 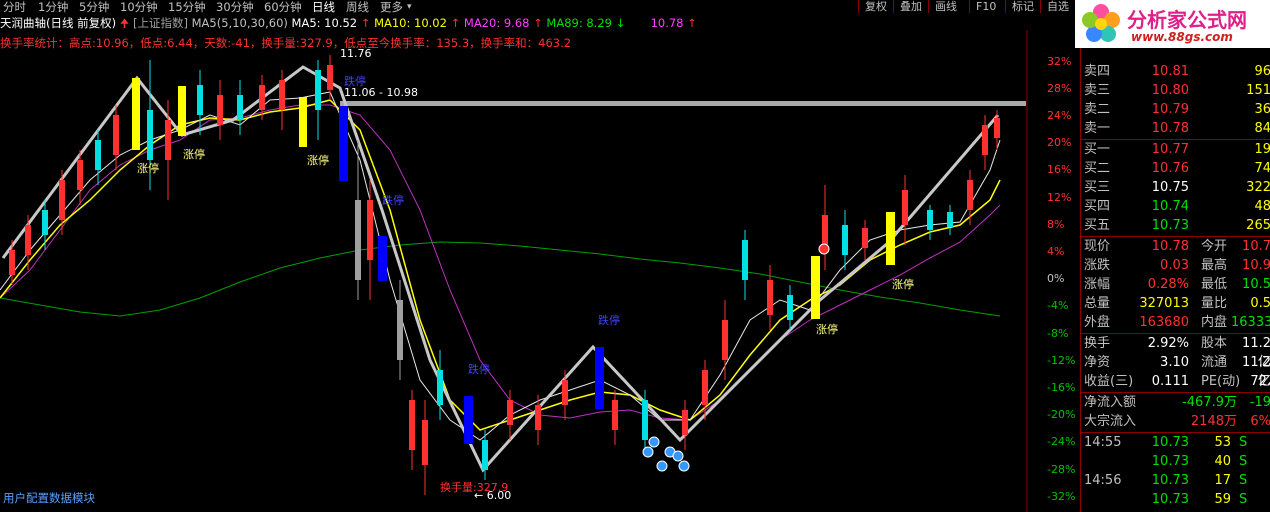 What do you see at coordinates (124, 23) in the screenshot?
I see `up-arrow-icon: 🠉` at bounding box center [124, 23].